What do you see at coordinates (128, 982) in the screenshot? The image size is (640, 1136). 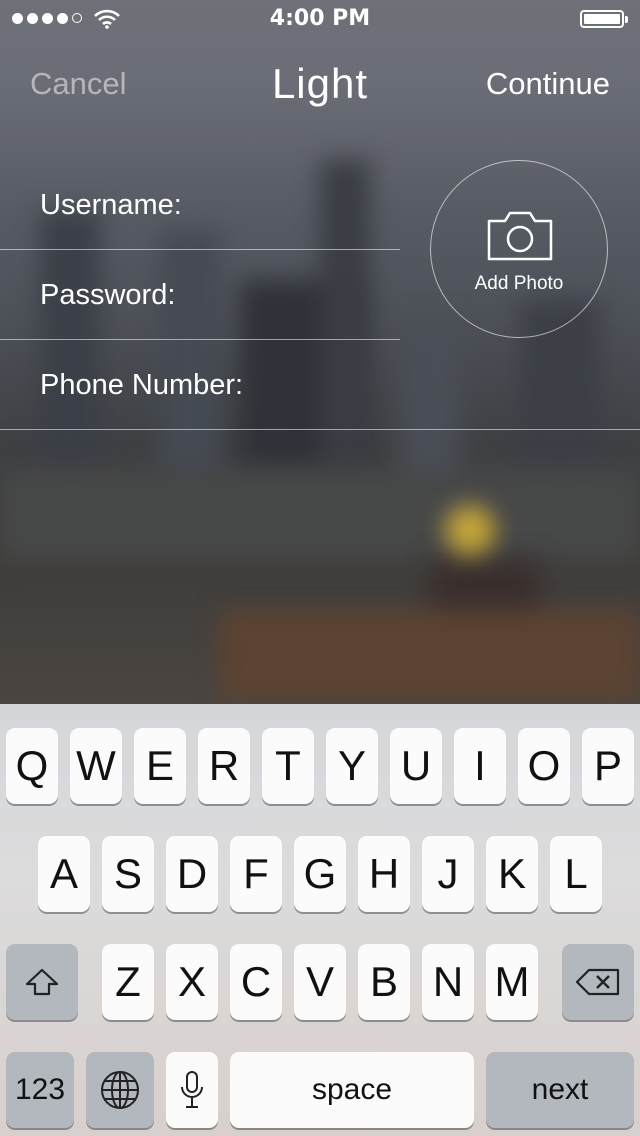 I see `key-z: Z` at bounding box center [128, 982].